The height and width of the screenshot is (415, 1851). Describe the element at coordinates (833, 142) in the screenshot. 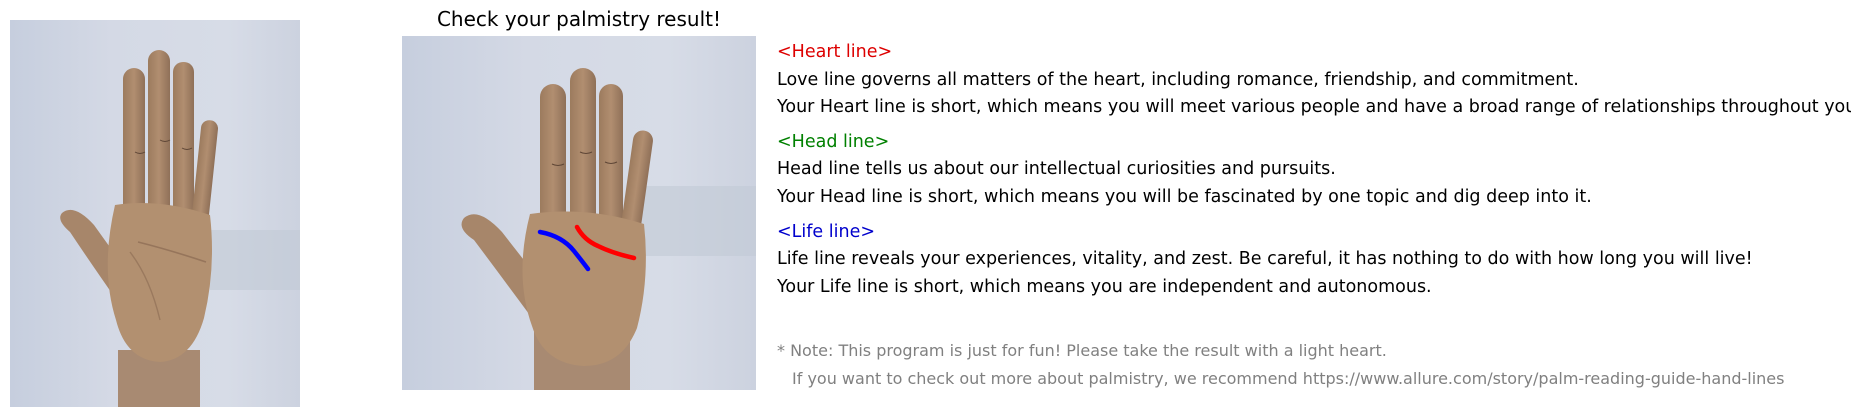

I see `head-line-heading: <Head line>` at that location.